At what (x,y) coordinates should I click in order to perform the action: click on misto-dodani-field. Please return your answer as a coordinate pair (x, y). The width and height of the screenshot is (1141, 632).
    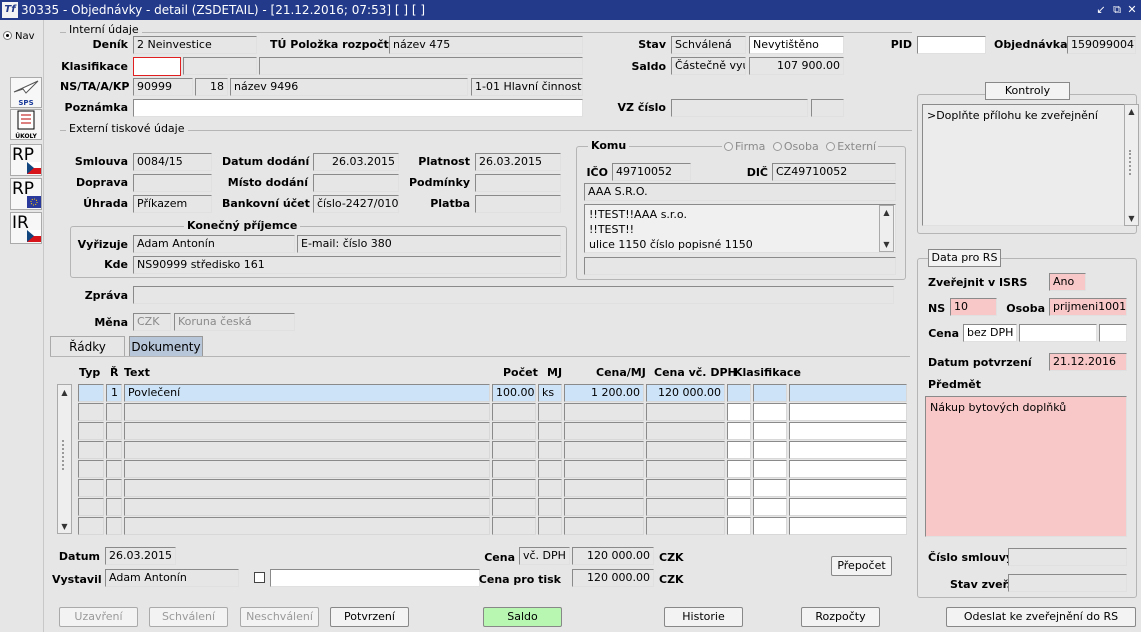
    Looking at the image, I should click on (356, 183).